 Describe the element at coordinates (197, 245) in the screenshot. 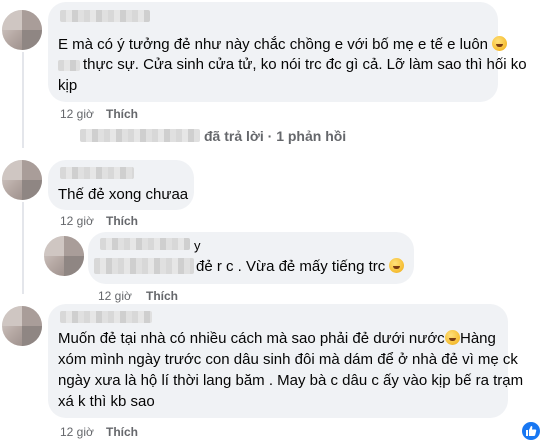

I see `comment-text-line: y` at that location.